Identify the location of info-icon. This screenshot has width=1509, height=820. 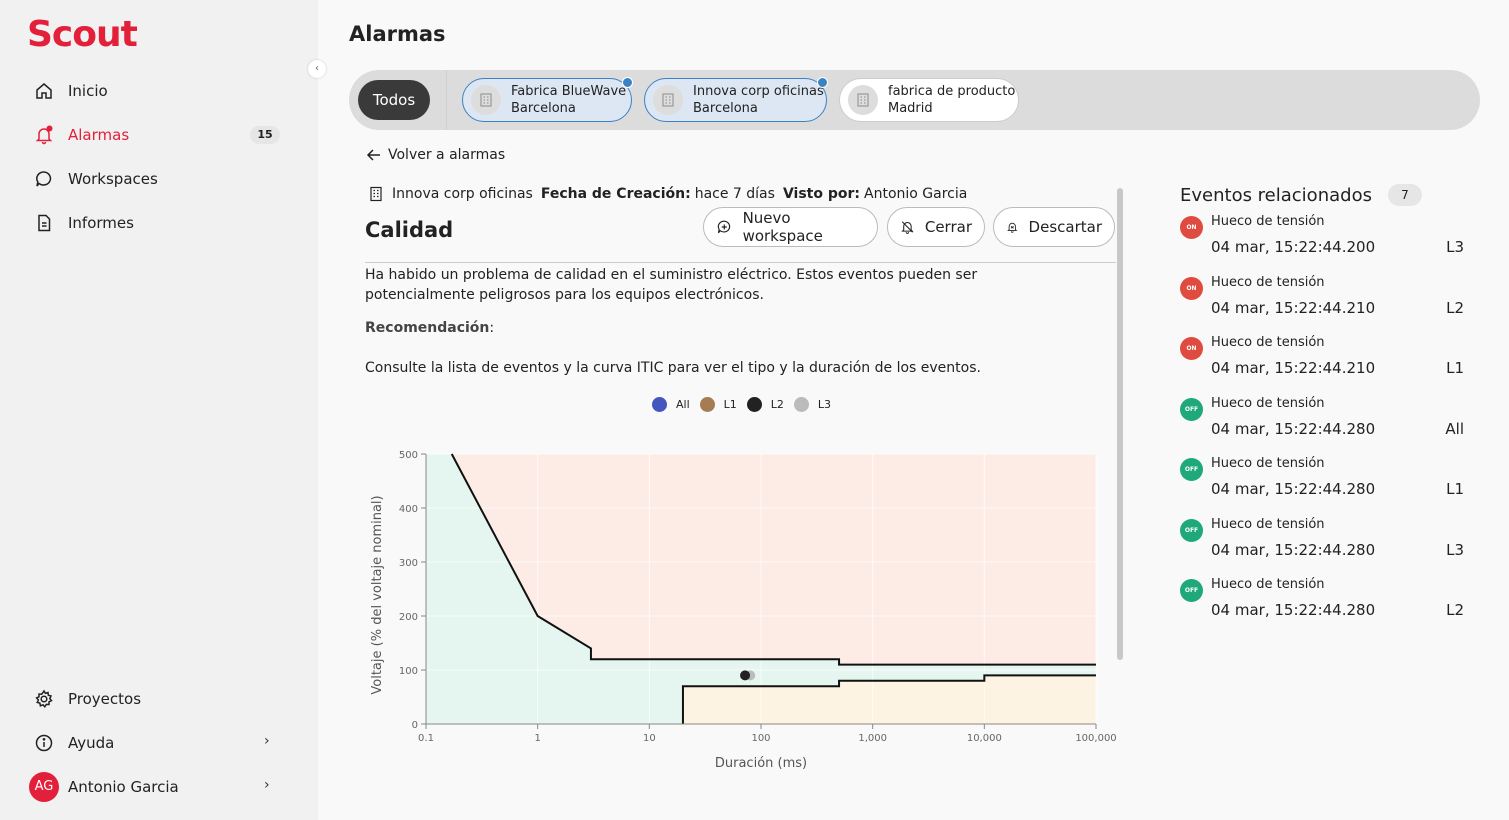
(44, 743).